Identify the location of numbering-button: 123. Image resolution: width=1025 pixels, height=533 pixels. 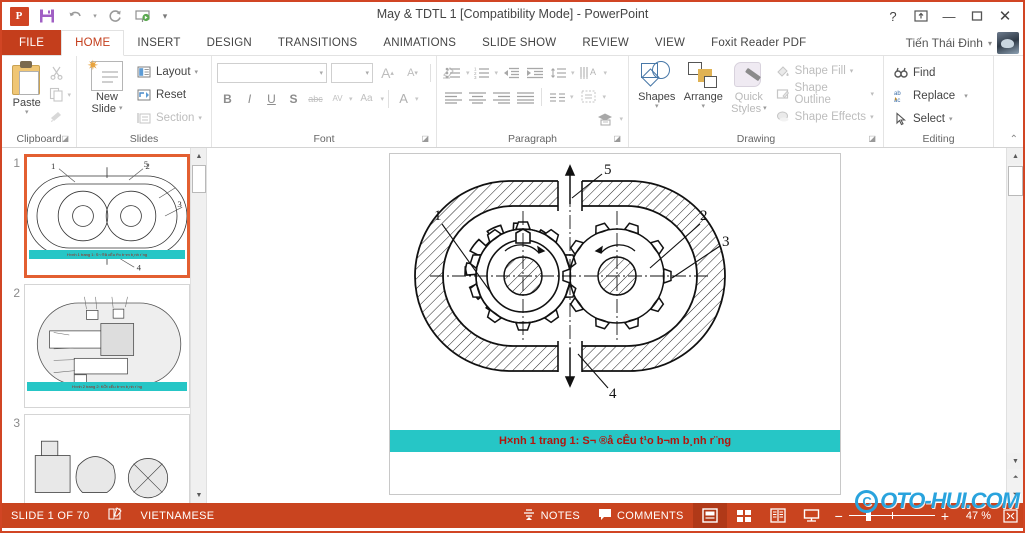
(482, 73).